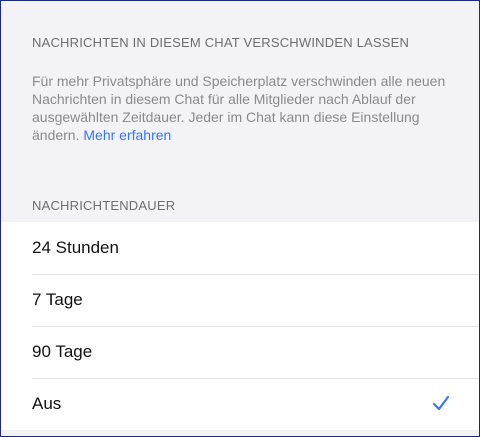 The width and height of the screenshot is (480, 437). What do you see at coordinates (104, 205) in the screenshot?
I see `duration-header: NACHRICHTENDAUER` at bounding box center [104, 205].